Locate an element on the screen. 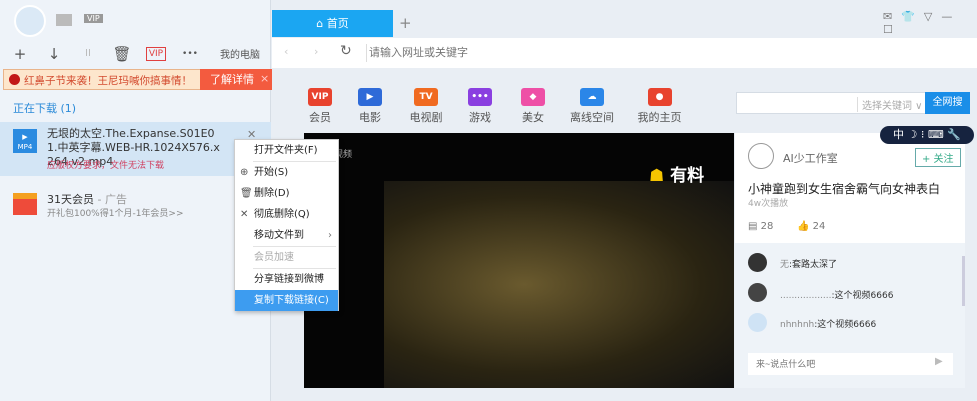 The width and height of the screenshot is (977, 401). nav-item-1: ▶ 电影 is located at coordinates (370, 106).